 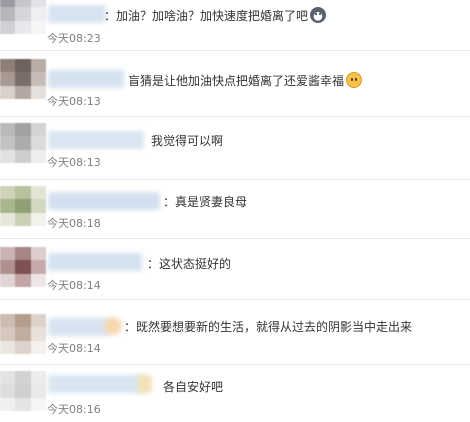 I want to click on comment-text: ：既然要想要新的生活，就得从过去的阴影当中走出来, so click(x=268, y=327).